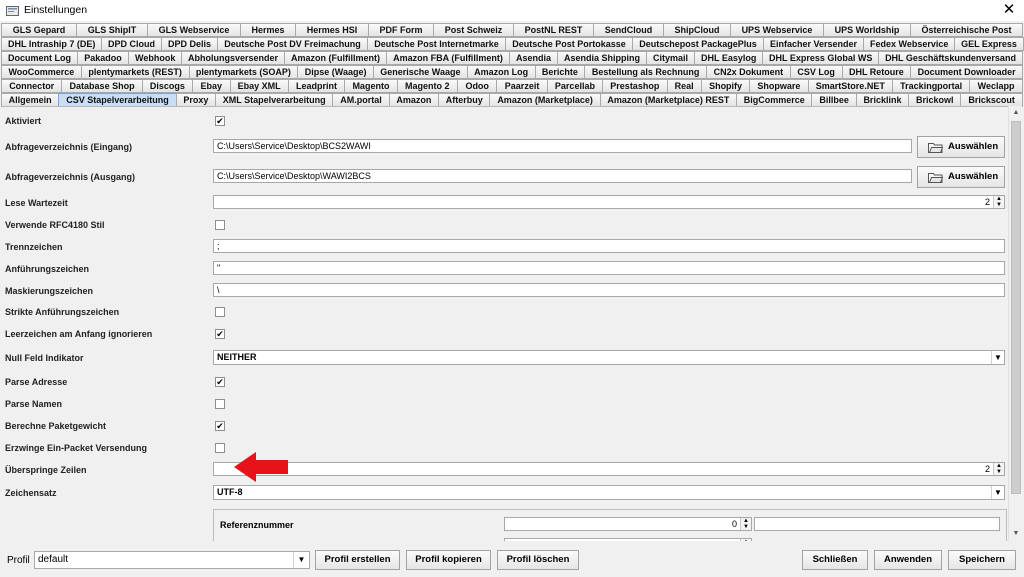 The image size is (1024, 577). I want to click on tab-database-shop: Database Shop, so click(102, 86).